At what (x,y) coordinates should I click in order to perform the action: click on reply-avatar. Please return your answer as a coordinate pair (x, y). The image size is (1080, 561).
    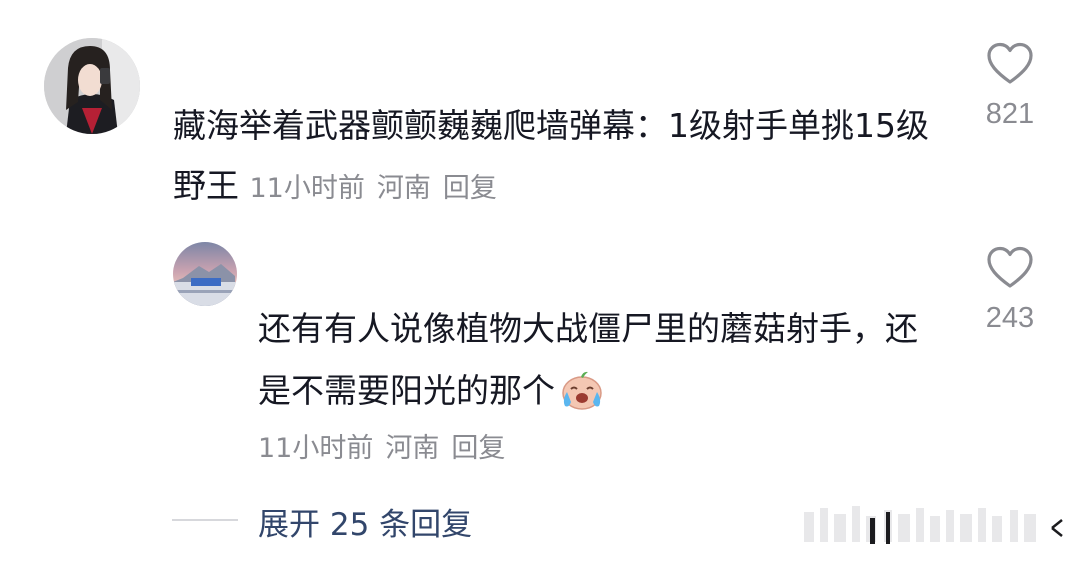
    Looking at the image, I should click on (205, 274).